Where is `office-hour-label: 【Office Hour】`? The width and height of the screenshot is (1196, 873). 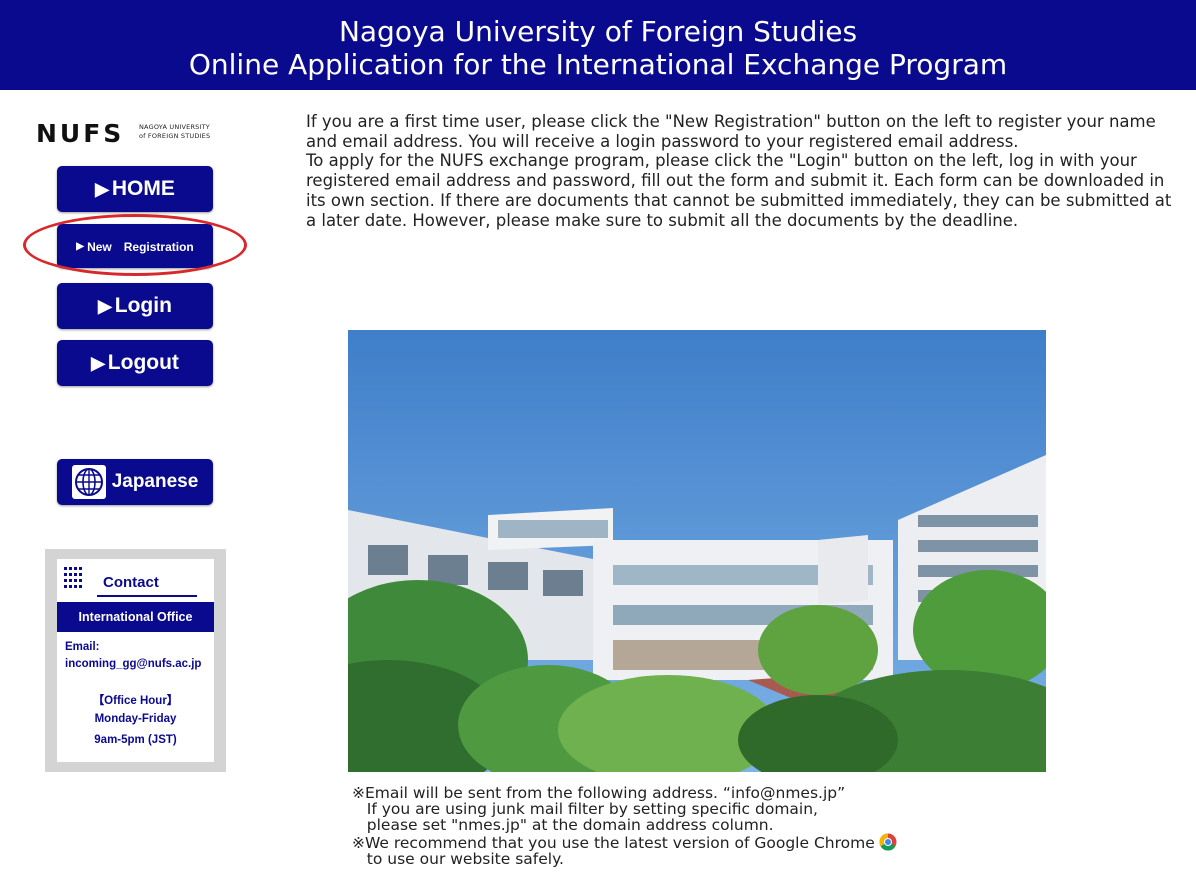
office-hour-label: 【Office Hour】 is located at coordinates (135, 701).